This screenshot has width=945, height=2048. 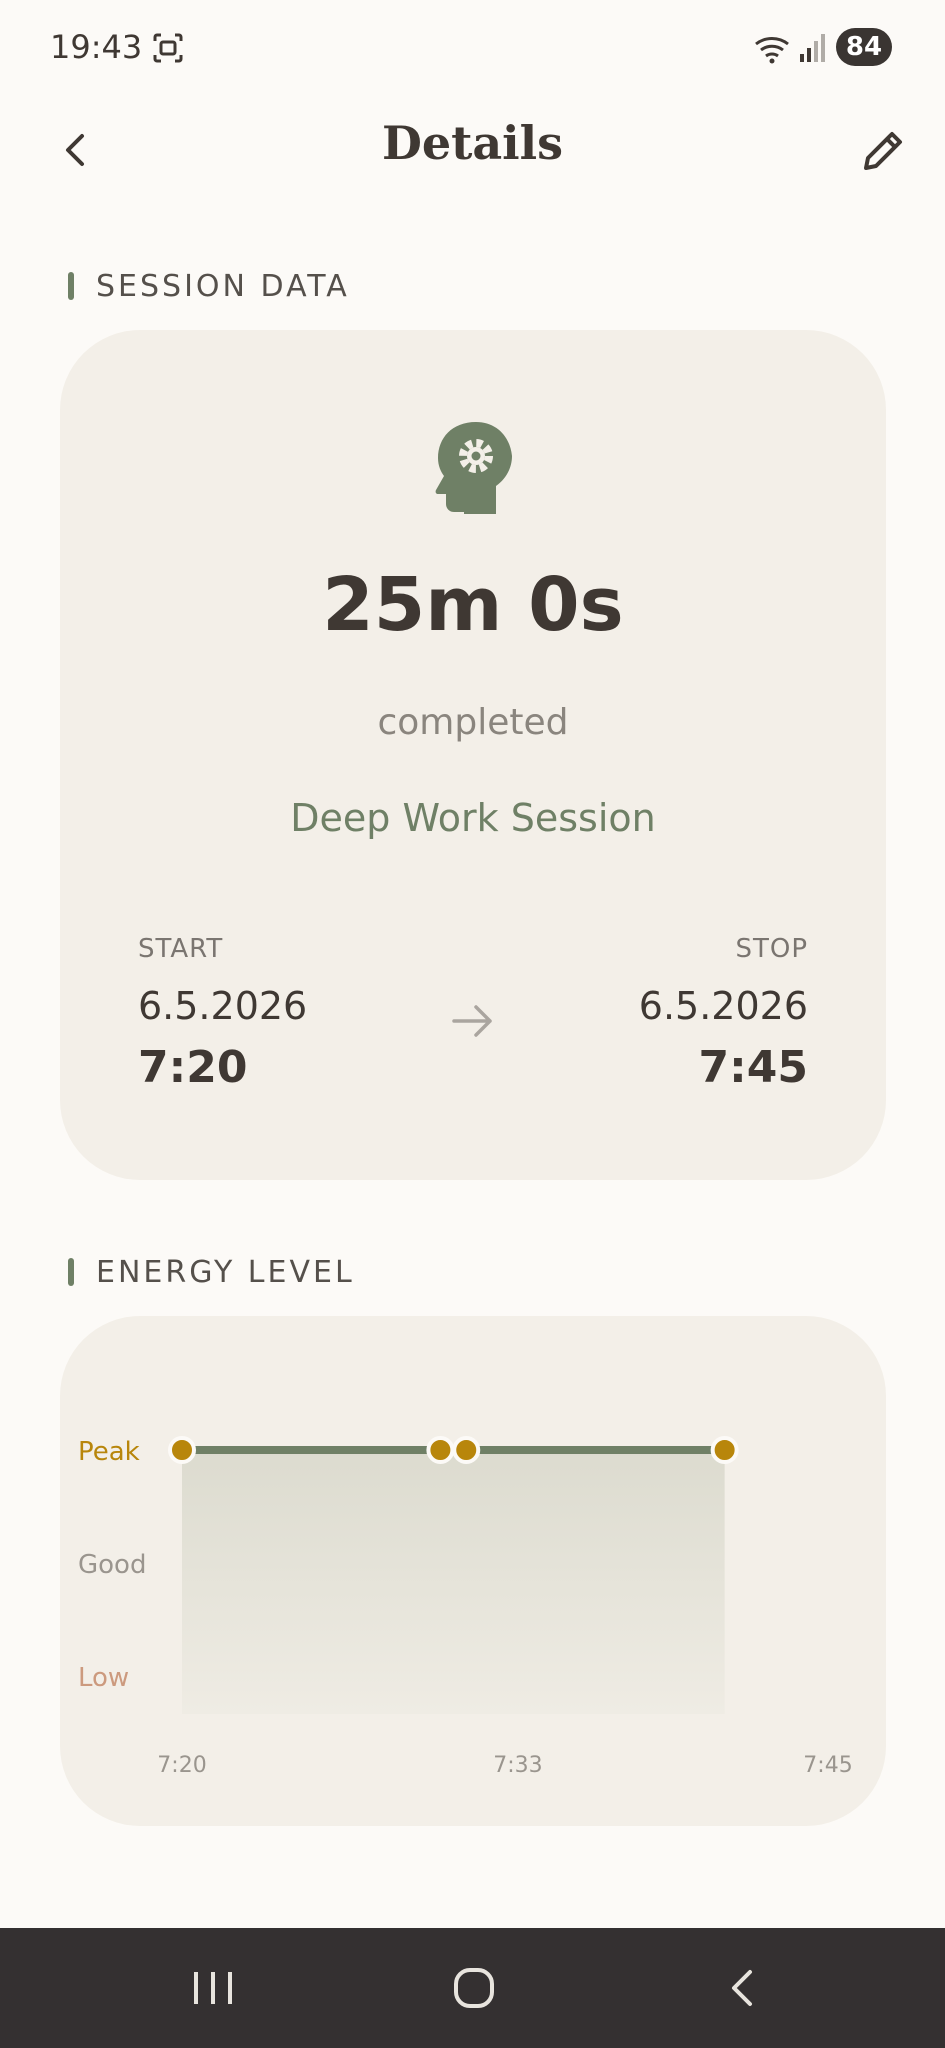 I want to click on energy-area-fill, so click(x=453, y=1582).